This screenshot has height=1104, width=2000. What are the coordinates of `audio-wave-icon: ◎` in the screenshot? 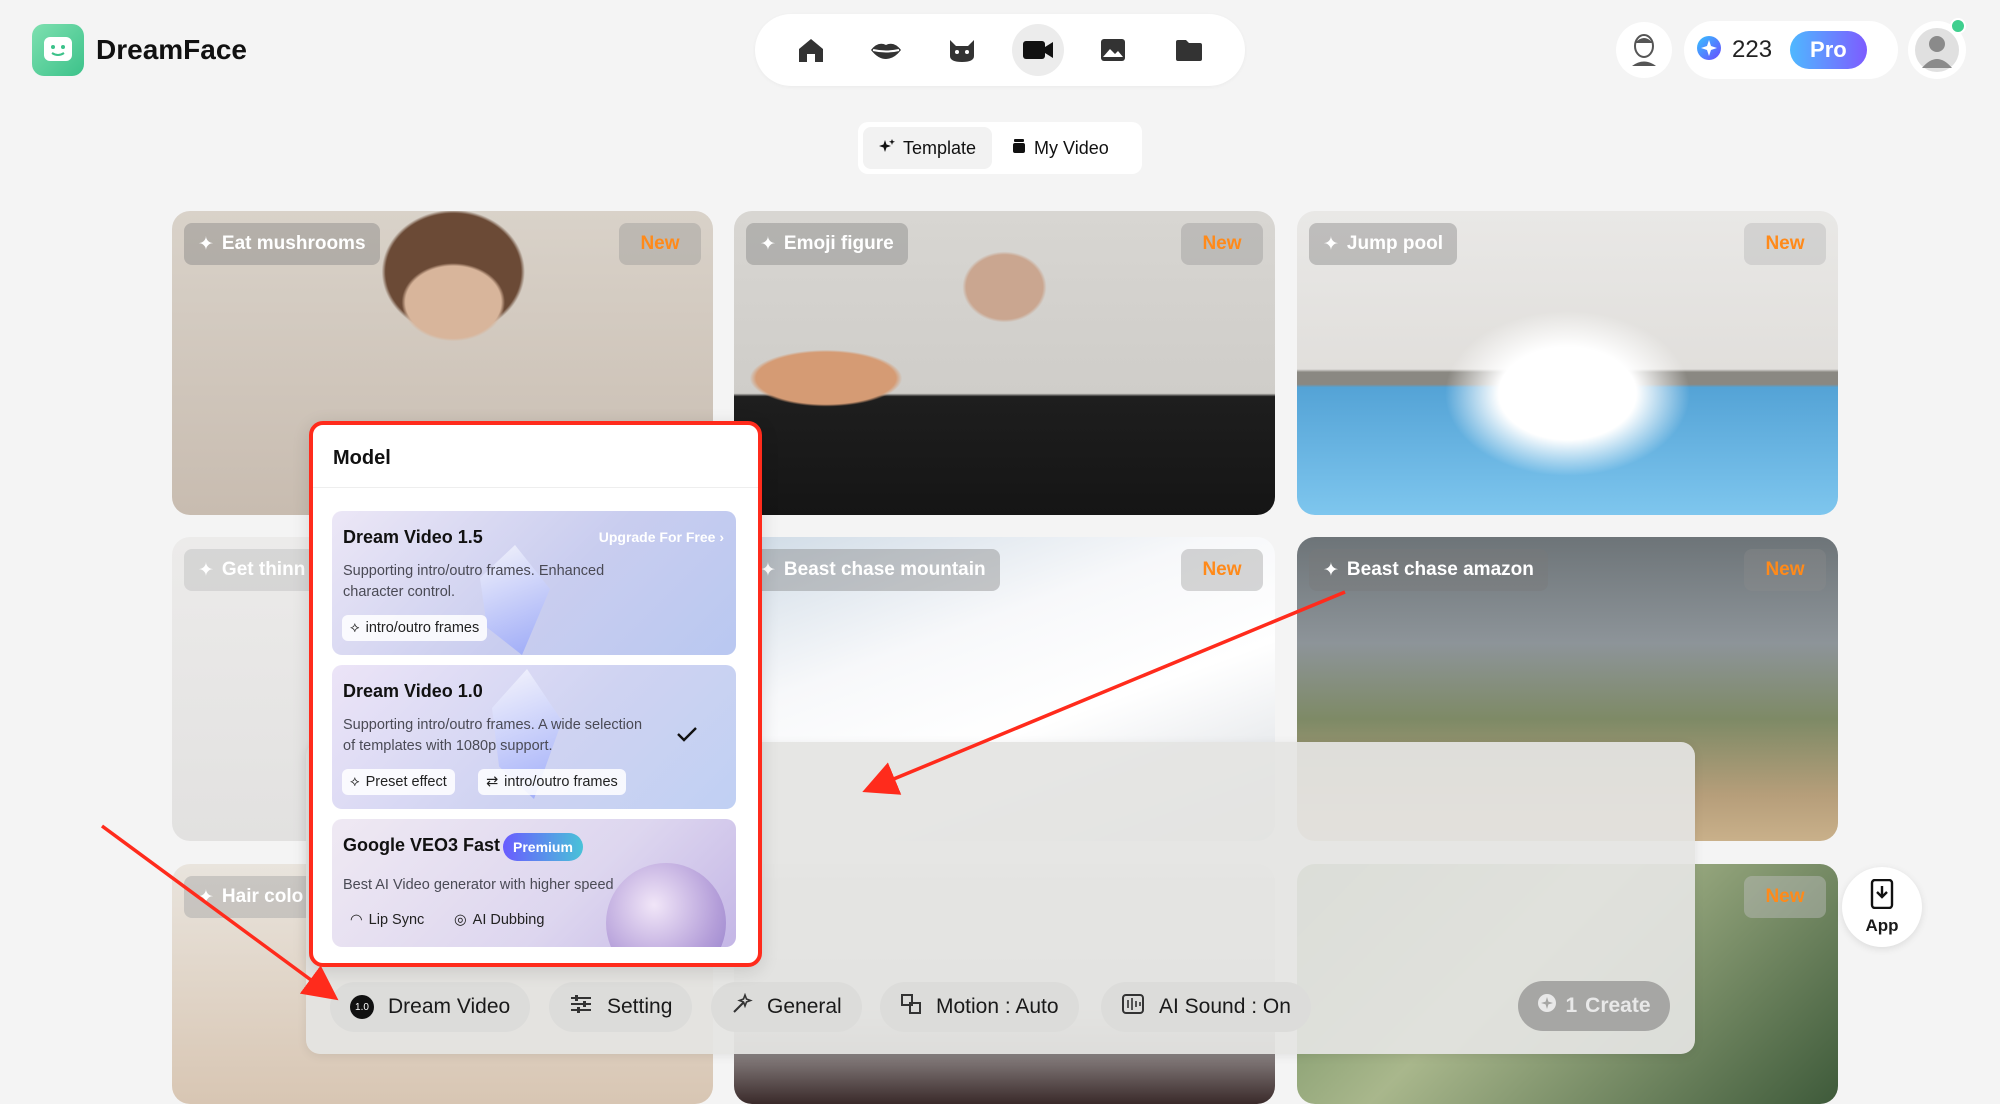 It's located at (460, 920).